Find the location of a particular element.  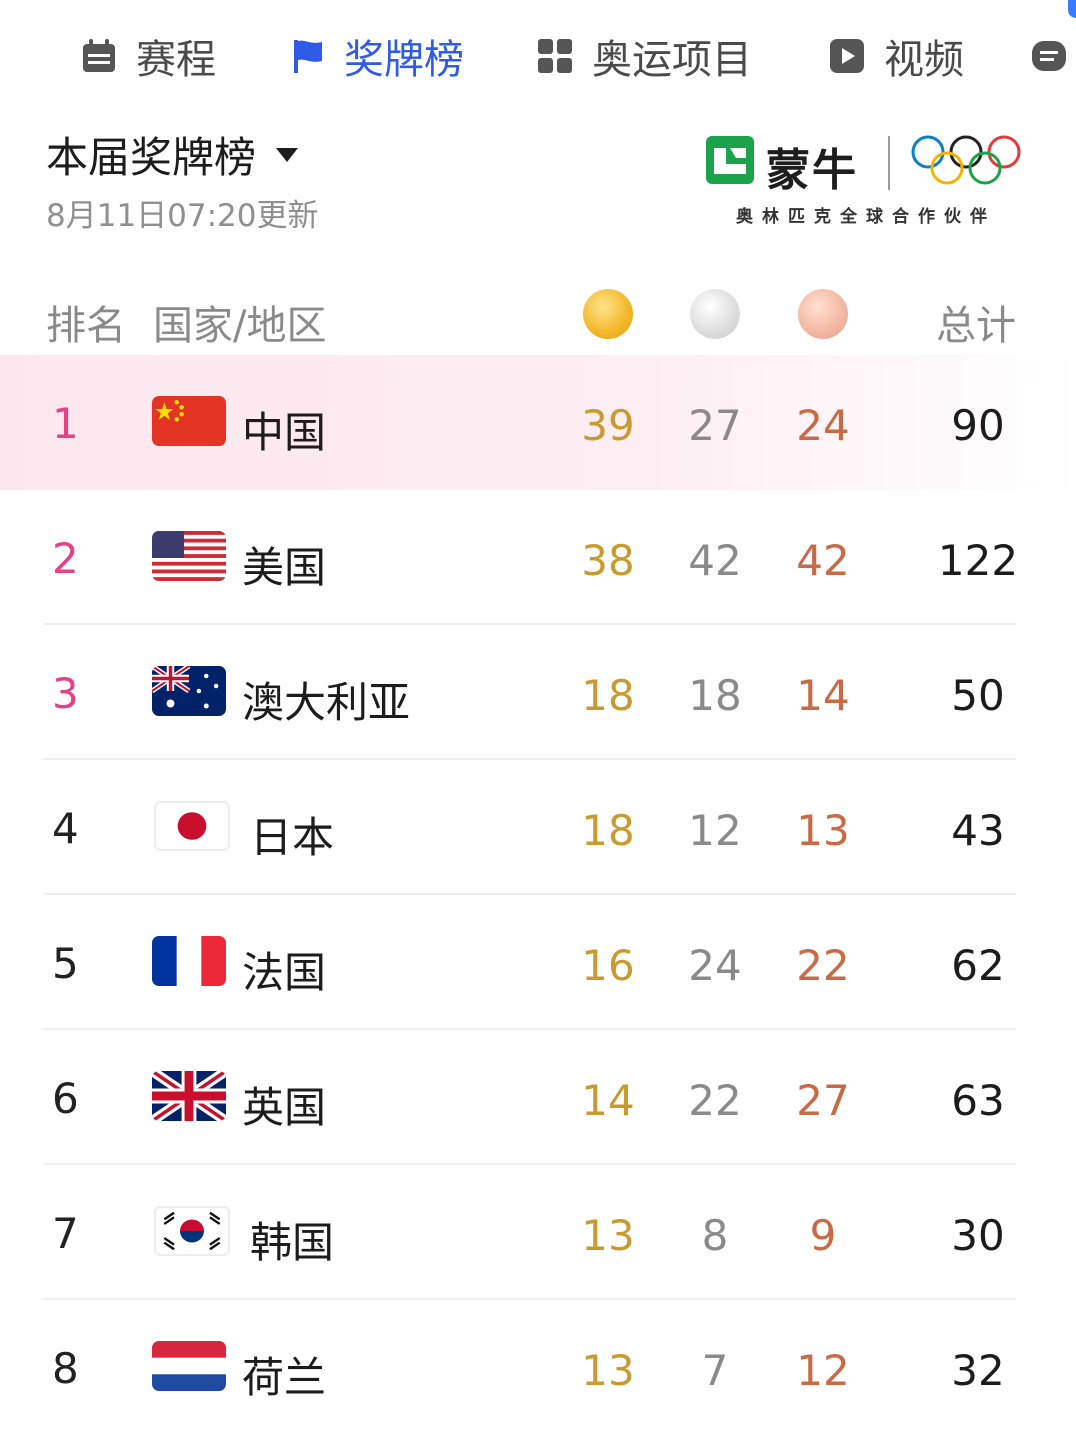

country-name: 法国 is located at coordinates (284, 972).